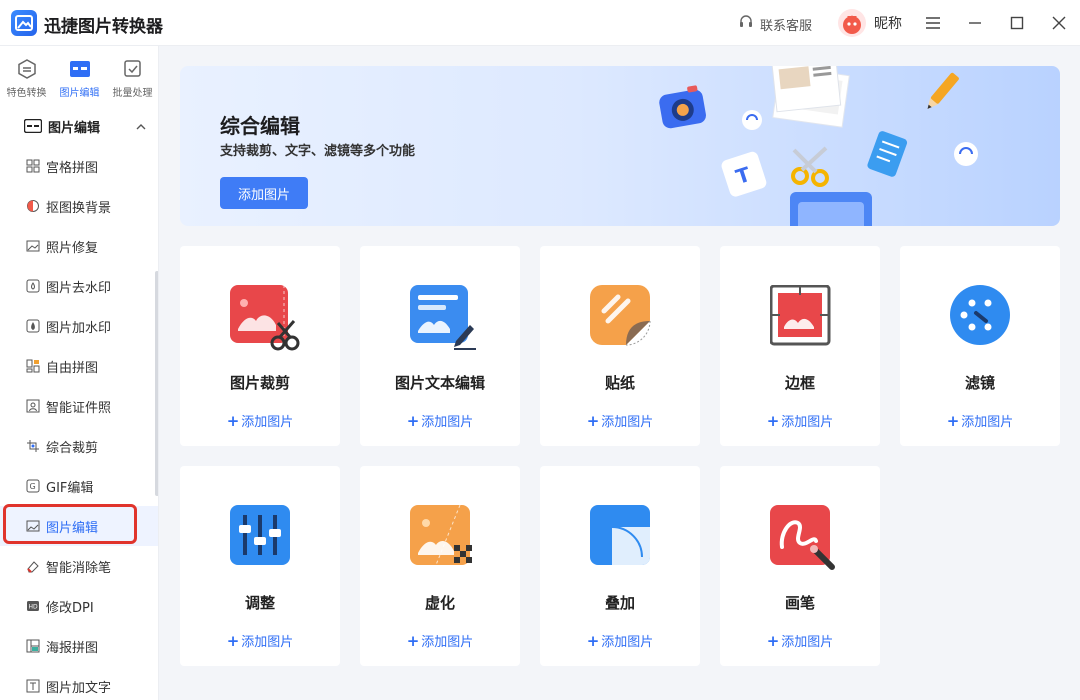  What do you see at coordinates (132, 93) in the screenshot?
I see `tab-label: 批量处理` at bounding box center [132, 93].